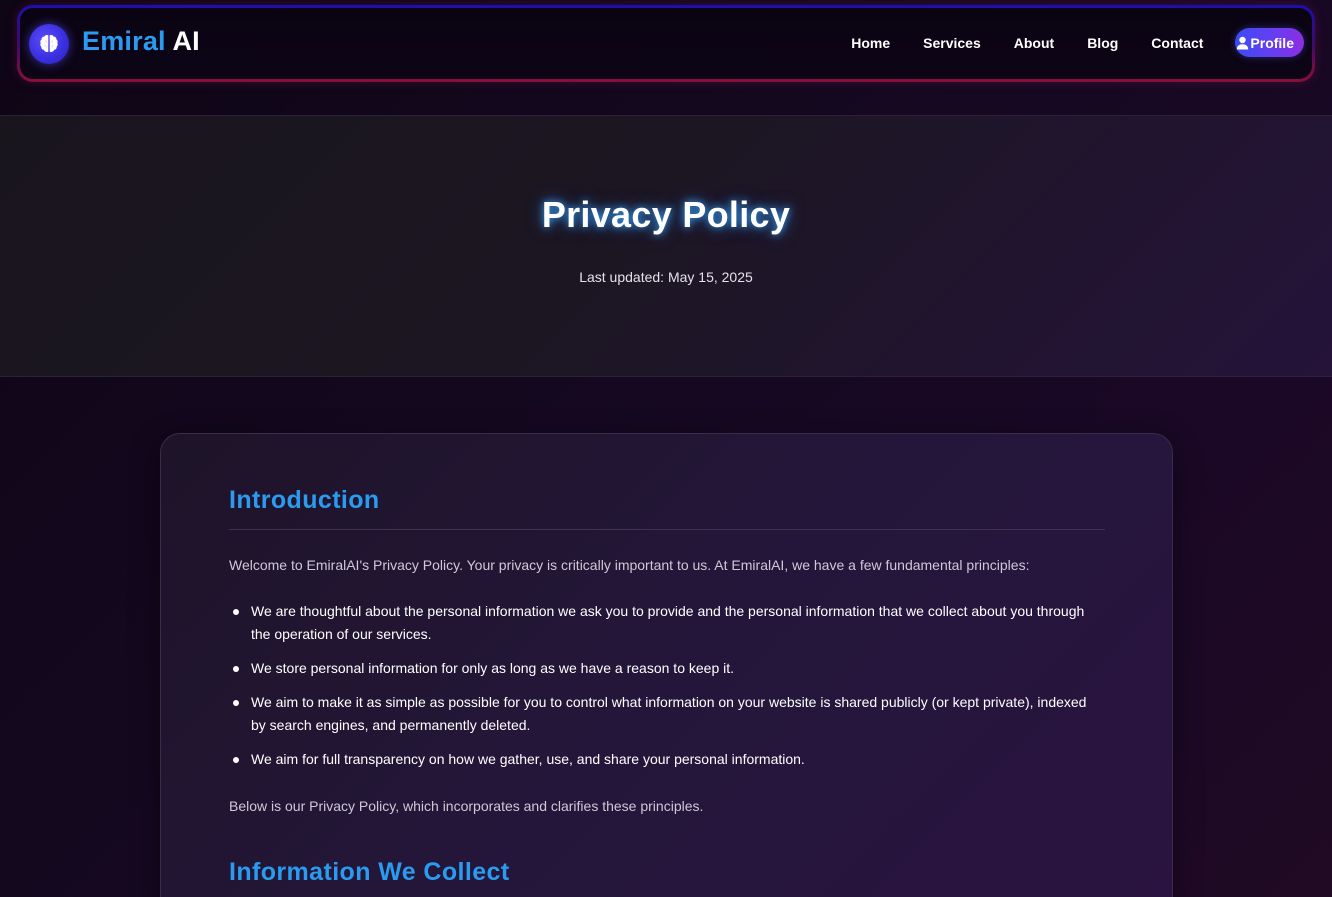 The image size is (1332, 897). What do you see at coordinates (1034, 43) in the screenshot?
I see `nav-link-about: About` at bounding box center [1034, 43].